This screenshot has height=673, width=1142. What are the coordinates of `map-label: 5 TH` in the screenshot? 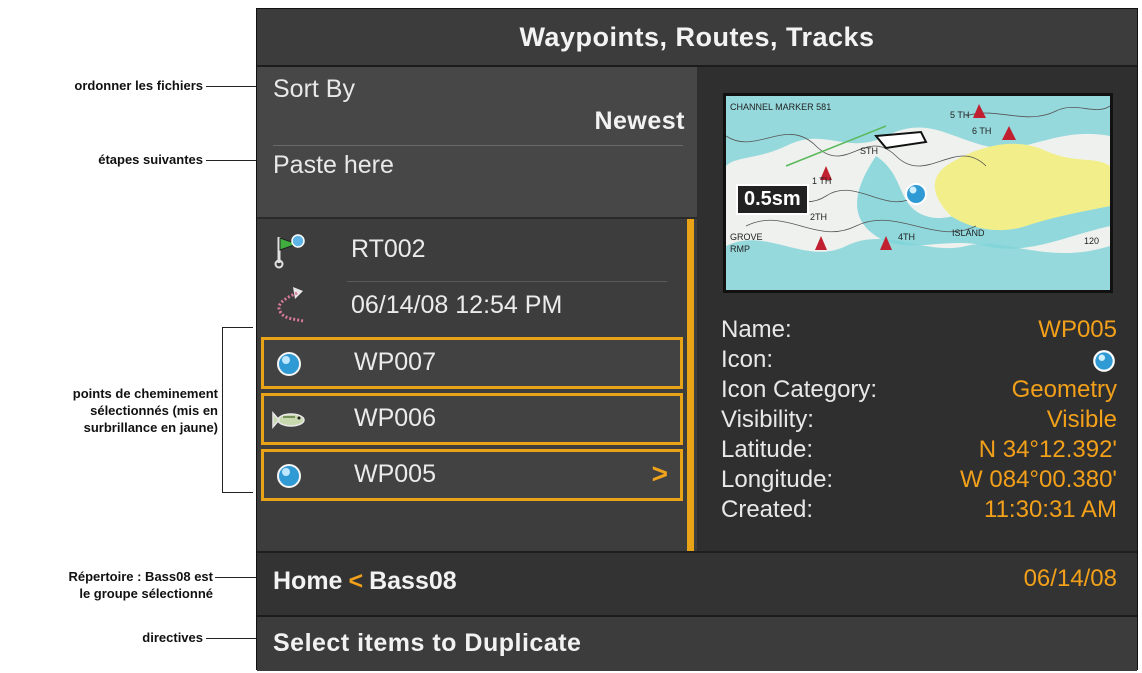 It's located at (959, 115).